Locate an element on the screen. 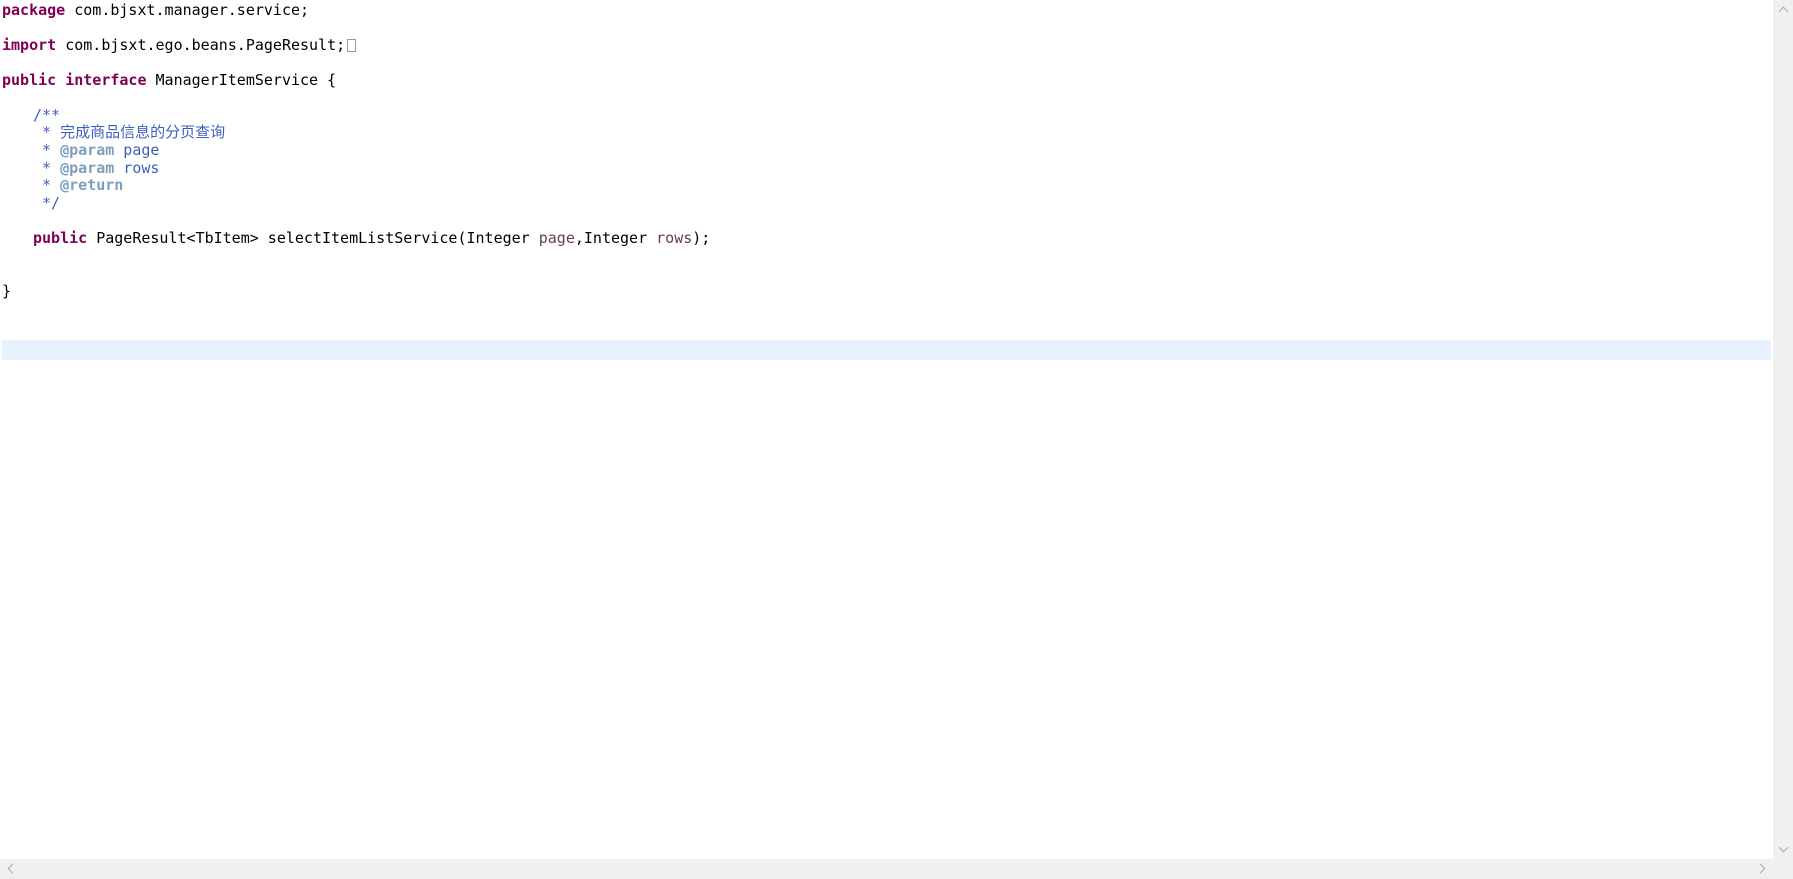 This screenshot has width=1793, height=879. horizontal-scrollbar is located at coordinates (886, 869).